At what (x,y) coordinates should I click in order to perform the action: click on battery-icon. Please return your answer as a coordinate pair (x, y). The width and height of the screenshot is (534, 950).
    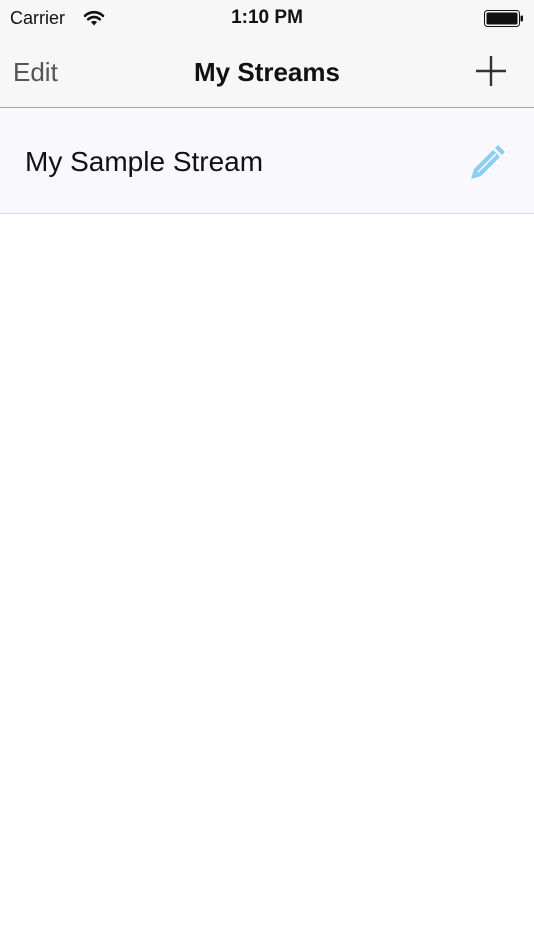
    Looking at the image, I should click on (503, 18).